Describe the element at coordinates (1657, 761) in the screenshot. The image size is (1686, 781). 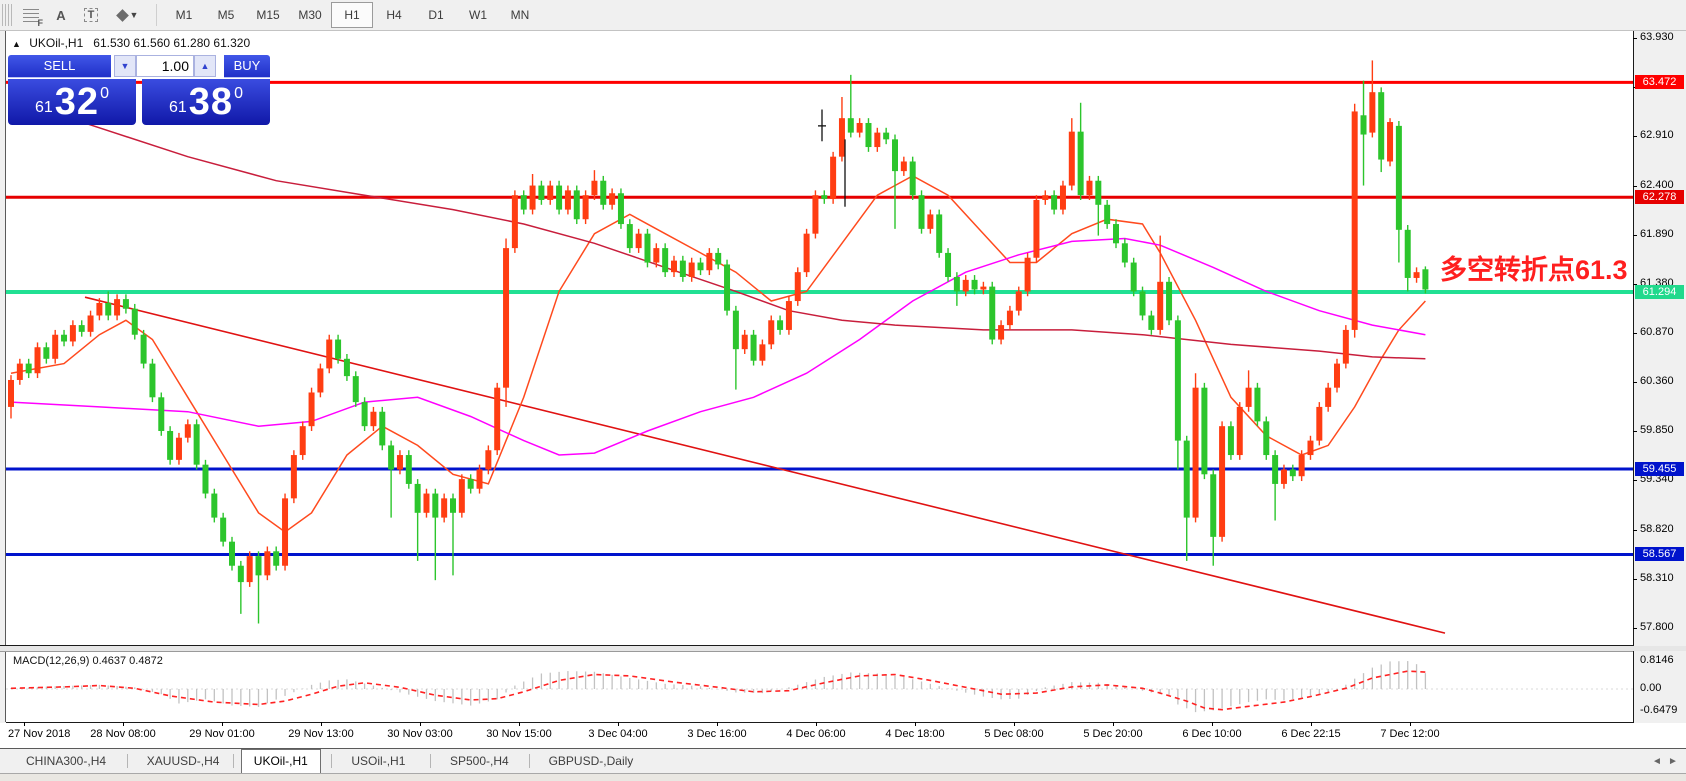
I see `tab-scroll-left-icon: ◄` at that location.